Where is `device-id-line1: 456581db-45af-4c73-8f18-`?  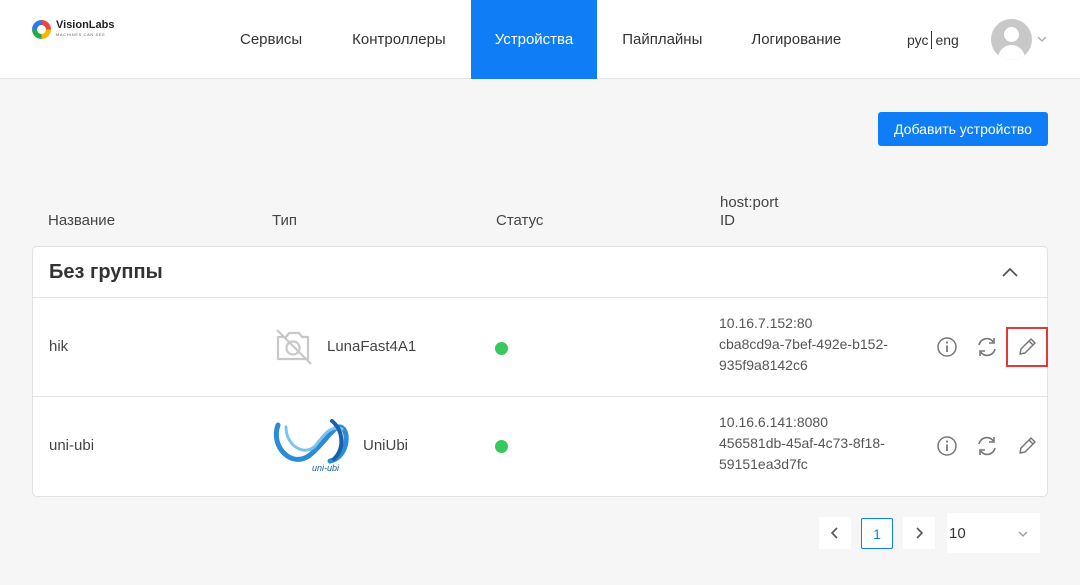
device-id-line1: 456581db-45af-4c73-8f18- is located at coordinates (802, 443).